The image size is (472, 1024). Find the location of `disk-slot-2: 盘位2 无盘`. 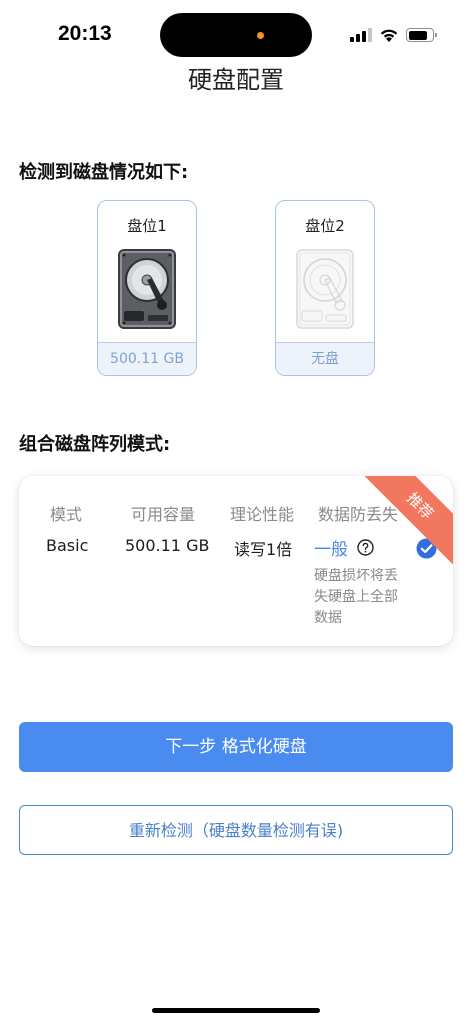

disk-slot-2: 盘位2 无盘 is located at coordinates (325, 288).